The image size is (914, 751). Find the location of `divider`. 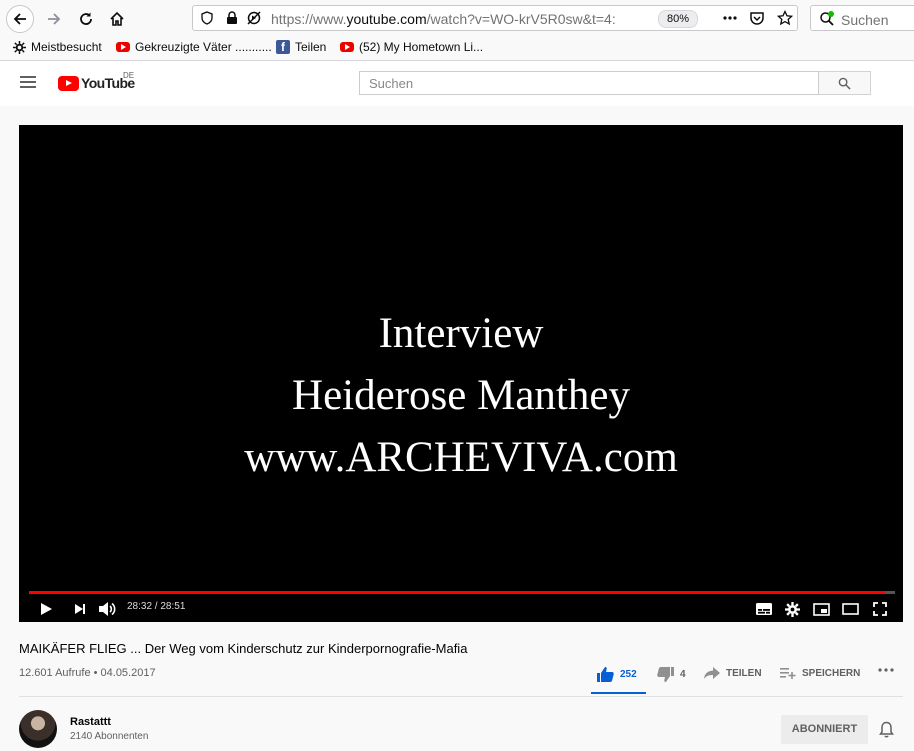

divider is located at coordinates (461, 696).